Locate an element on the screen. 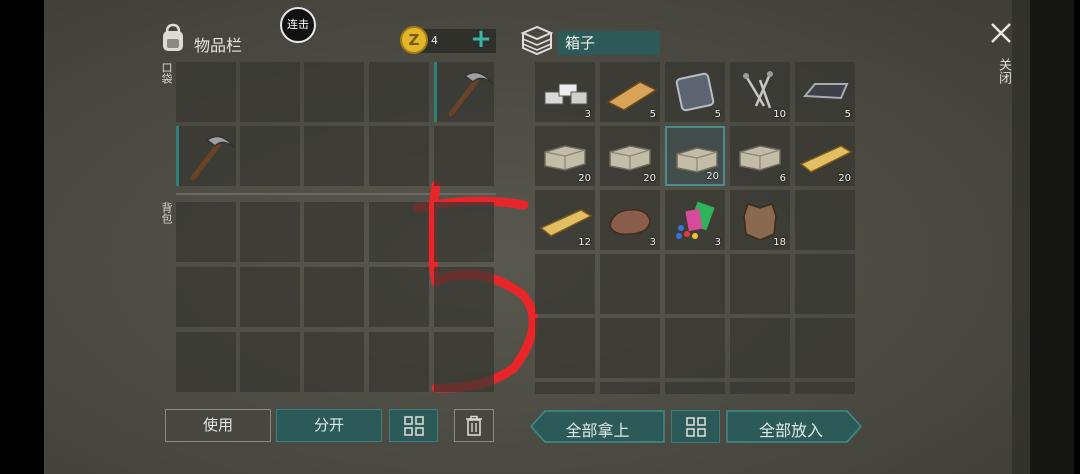 The width and height of the screenshot is (1080, 474). item-count: 18 is located at coordinates (779, 242).